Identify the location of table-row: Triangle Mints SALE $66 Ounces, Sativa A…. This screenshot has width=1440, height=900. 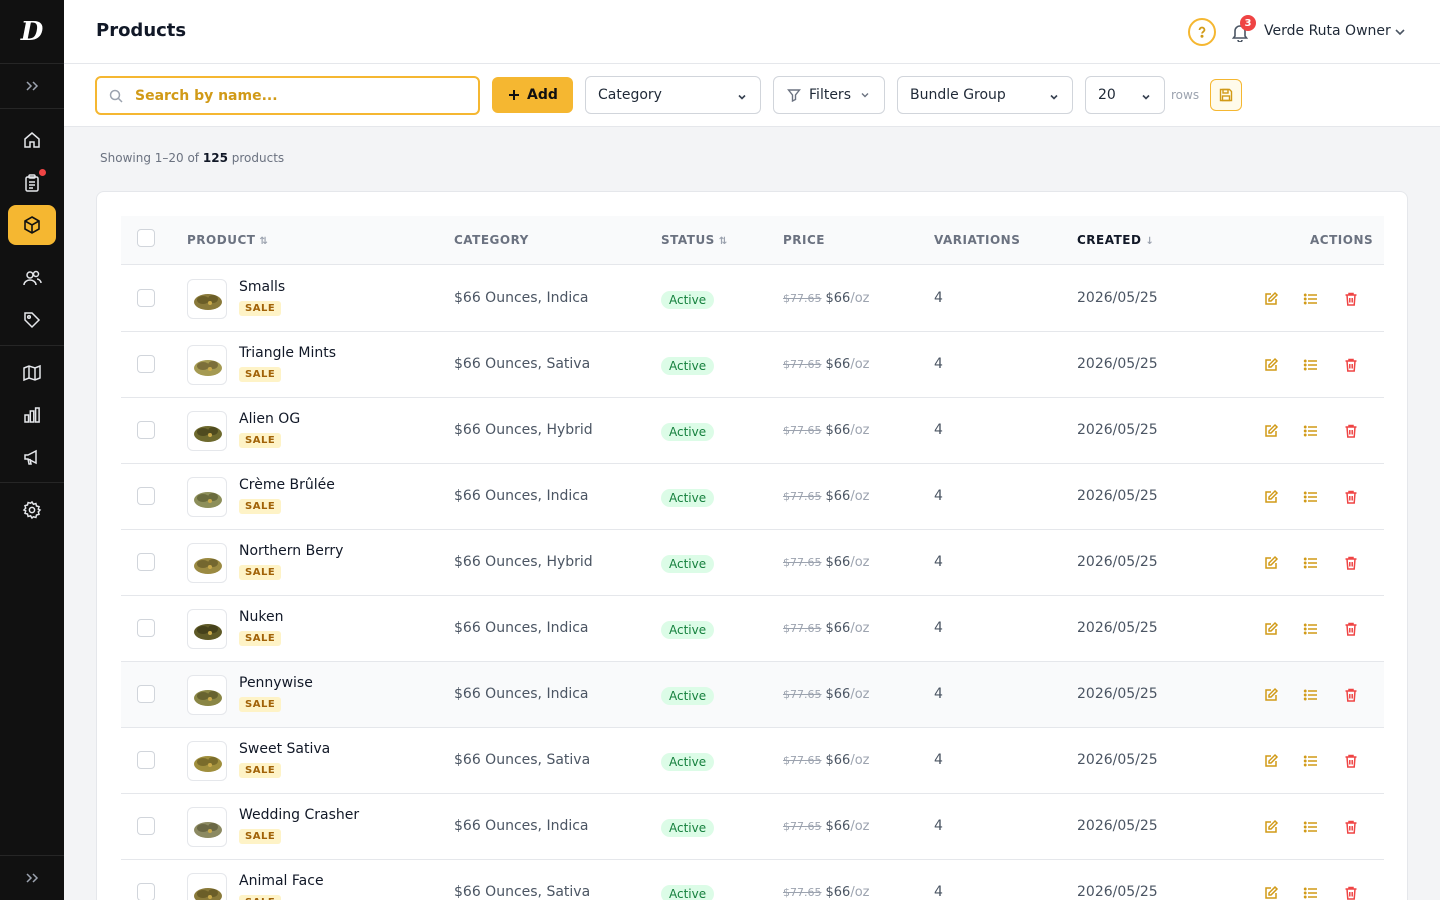
(752, 365).